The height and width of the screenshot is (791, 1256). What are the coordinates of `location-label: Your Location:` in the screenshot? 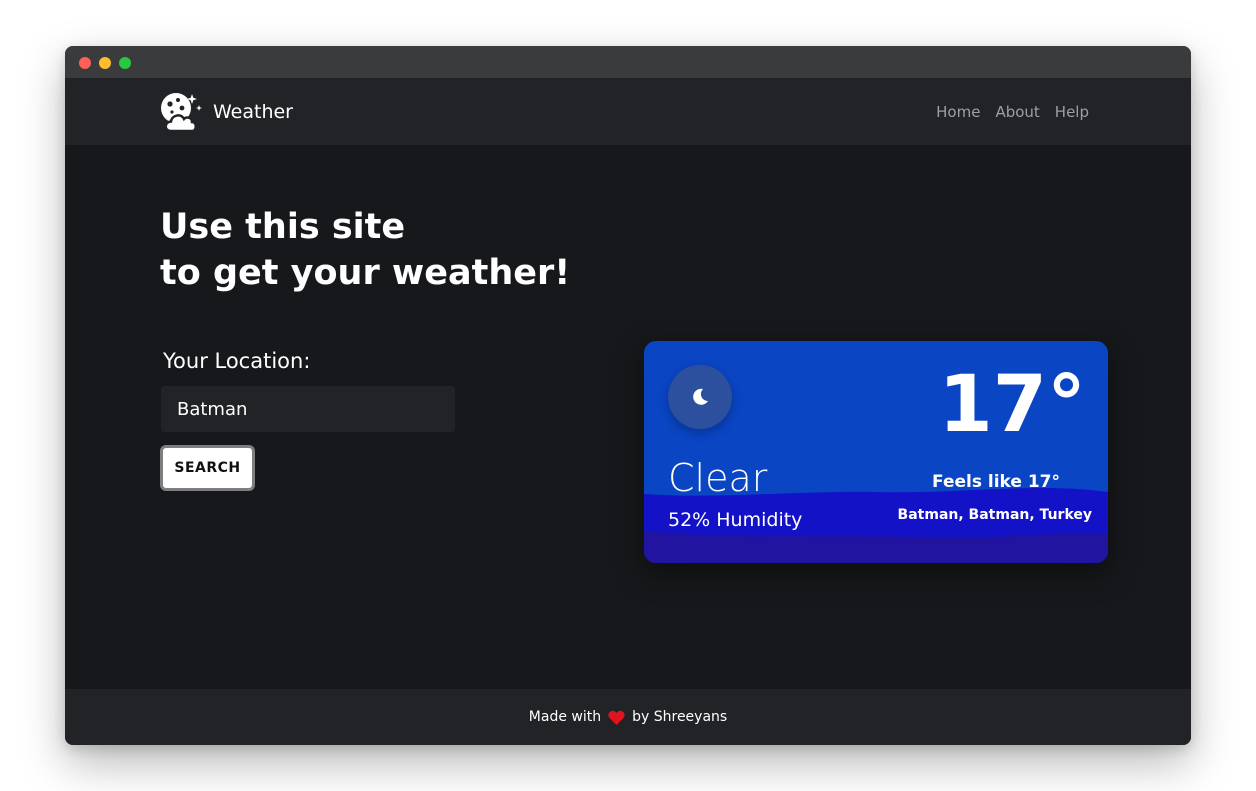 It's located at (237, 361).